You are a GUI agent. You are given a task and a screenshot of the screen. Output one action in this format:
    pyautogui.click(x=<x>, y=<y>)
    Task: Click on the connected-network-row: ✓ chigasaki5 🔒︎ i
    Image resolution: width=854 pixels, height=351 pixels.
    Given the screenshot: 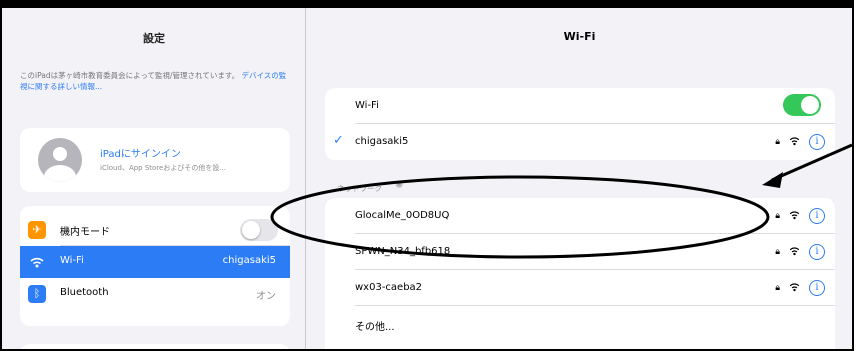 What is the action you would take?
    pyautogui.click(x=580, y=142)
    